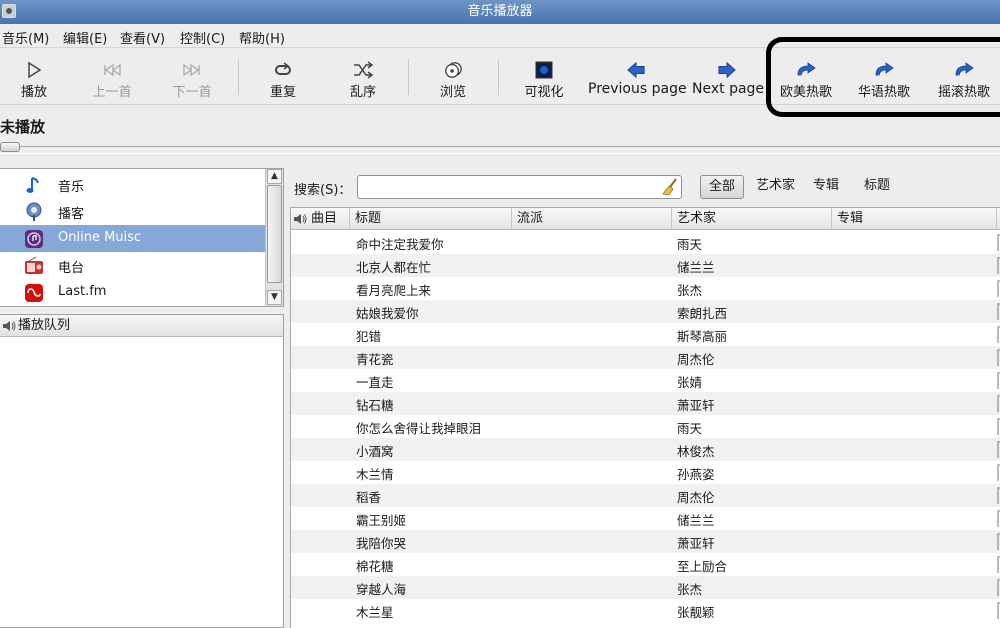 The image size is (1000, 628). Describe the element at coordinates (431, 219) in the screenshot. I see `column-title: 标题` at that location.